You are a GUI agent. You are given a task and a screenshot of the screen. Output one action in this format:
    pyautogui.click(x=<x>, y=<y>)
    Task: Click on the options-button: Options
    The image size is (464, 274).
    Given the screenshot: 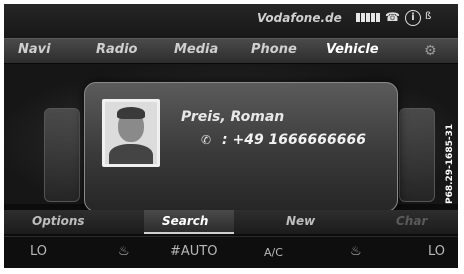 What is the action you would take?
    pyautogui.click(x=58, y=221)
    